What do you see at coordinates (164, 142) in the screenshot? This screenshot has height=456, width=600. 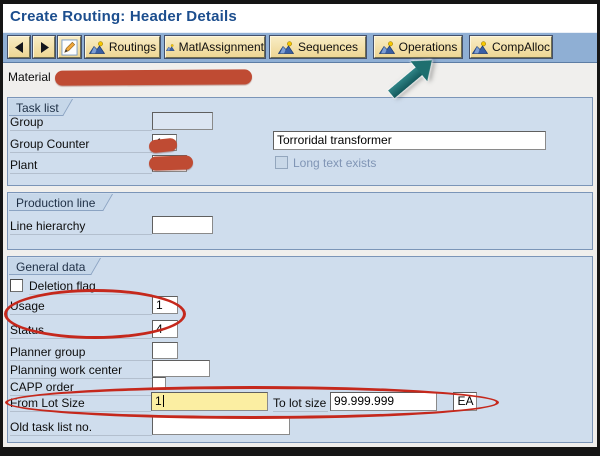 I see `group-counter-field: 1` at bounding box center [164, 142].